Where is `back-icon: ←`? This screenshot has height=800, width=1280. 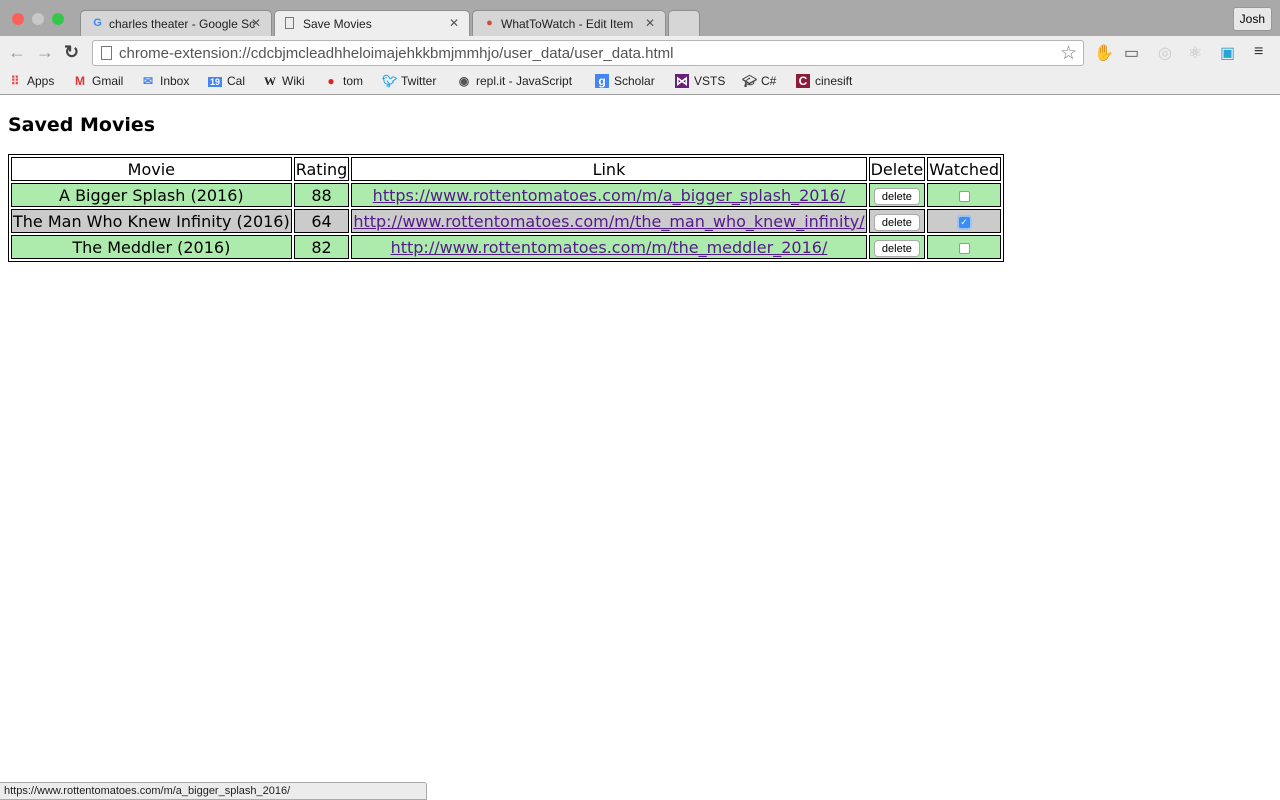 back-icon: ← is located at coordinates (17, 52).